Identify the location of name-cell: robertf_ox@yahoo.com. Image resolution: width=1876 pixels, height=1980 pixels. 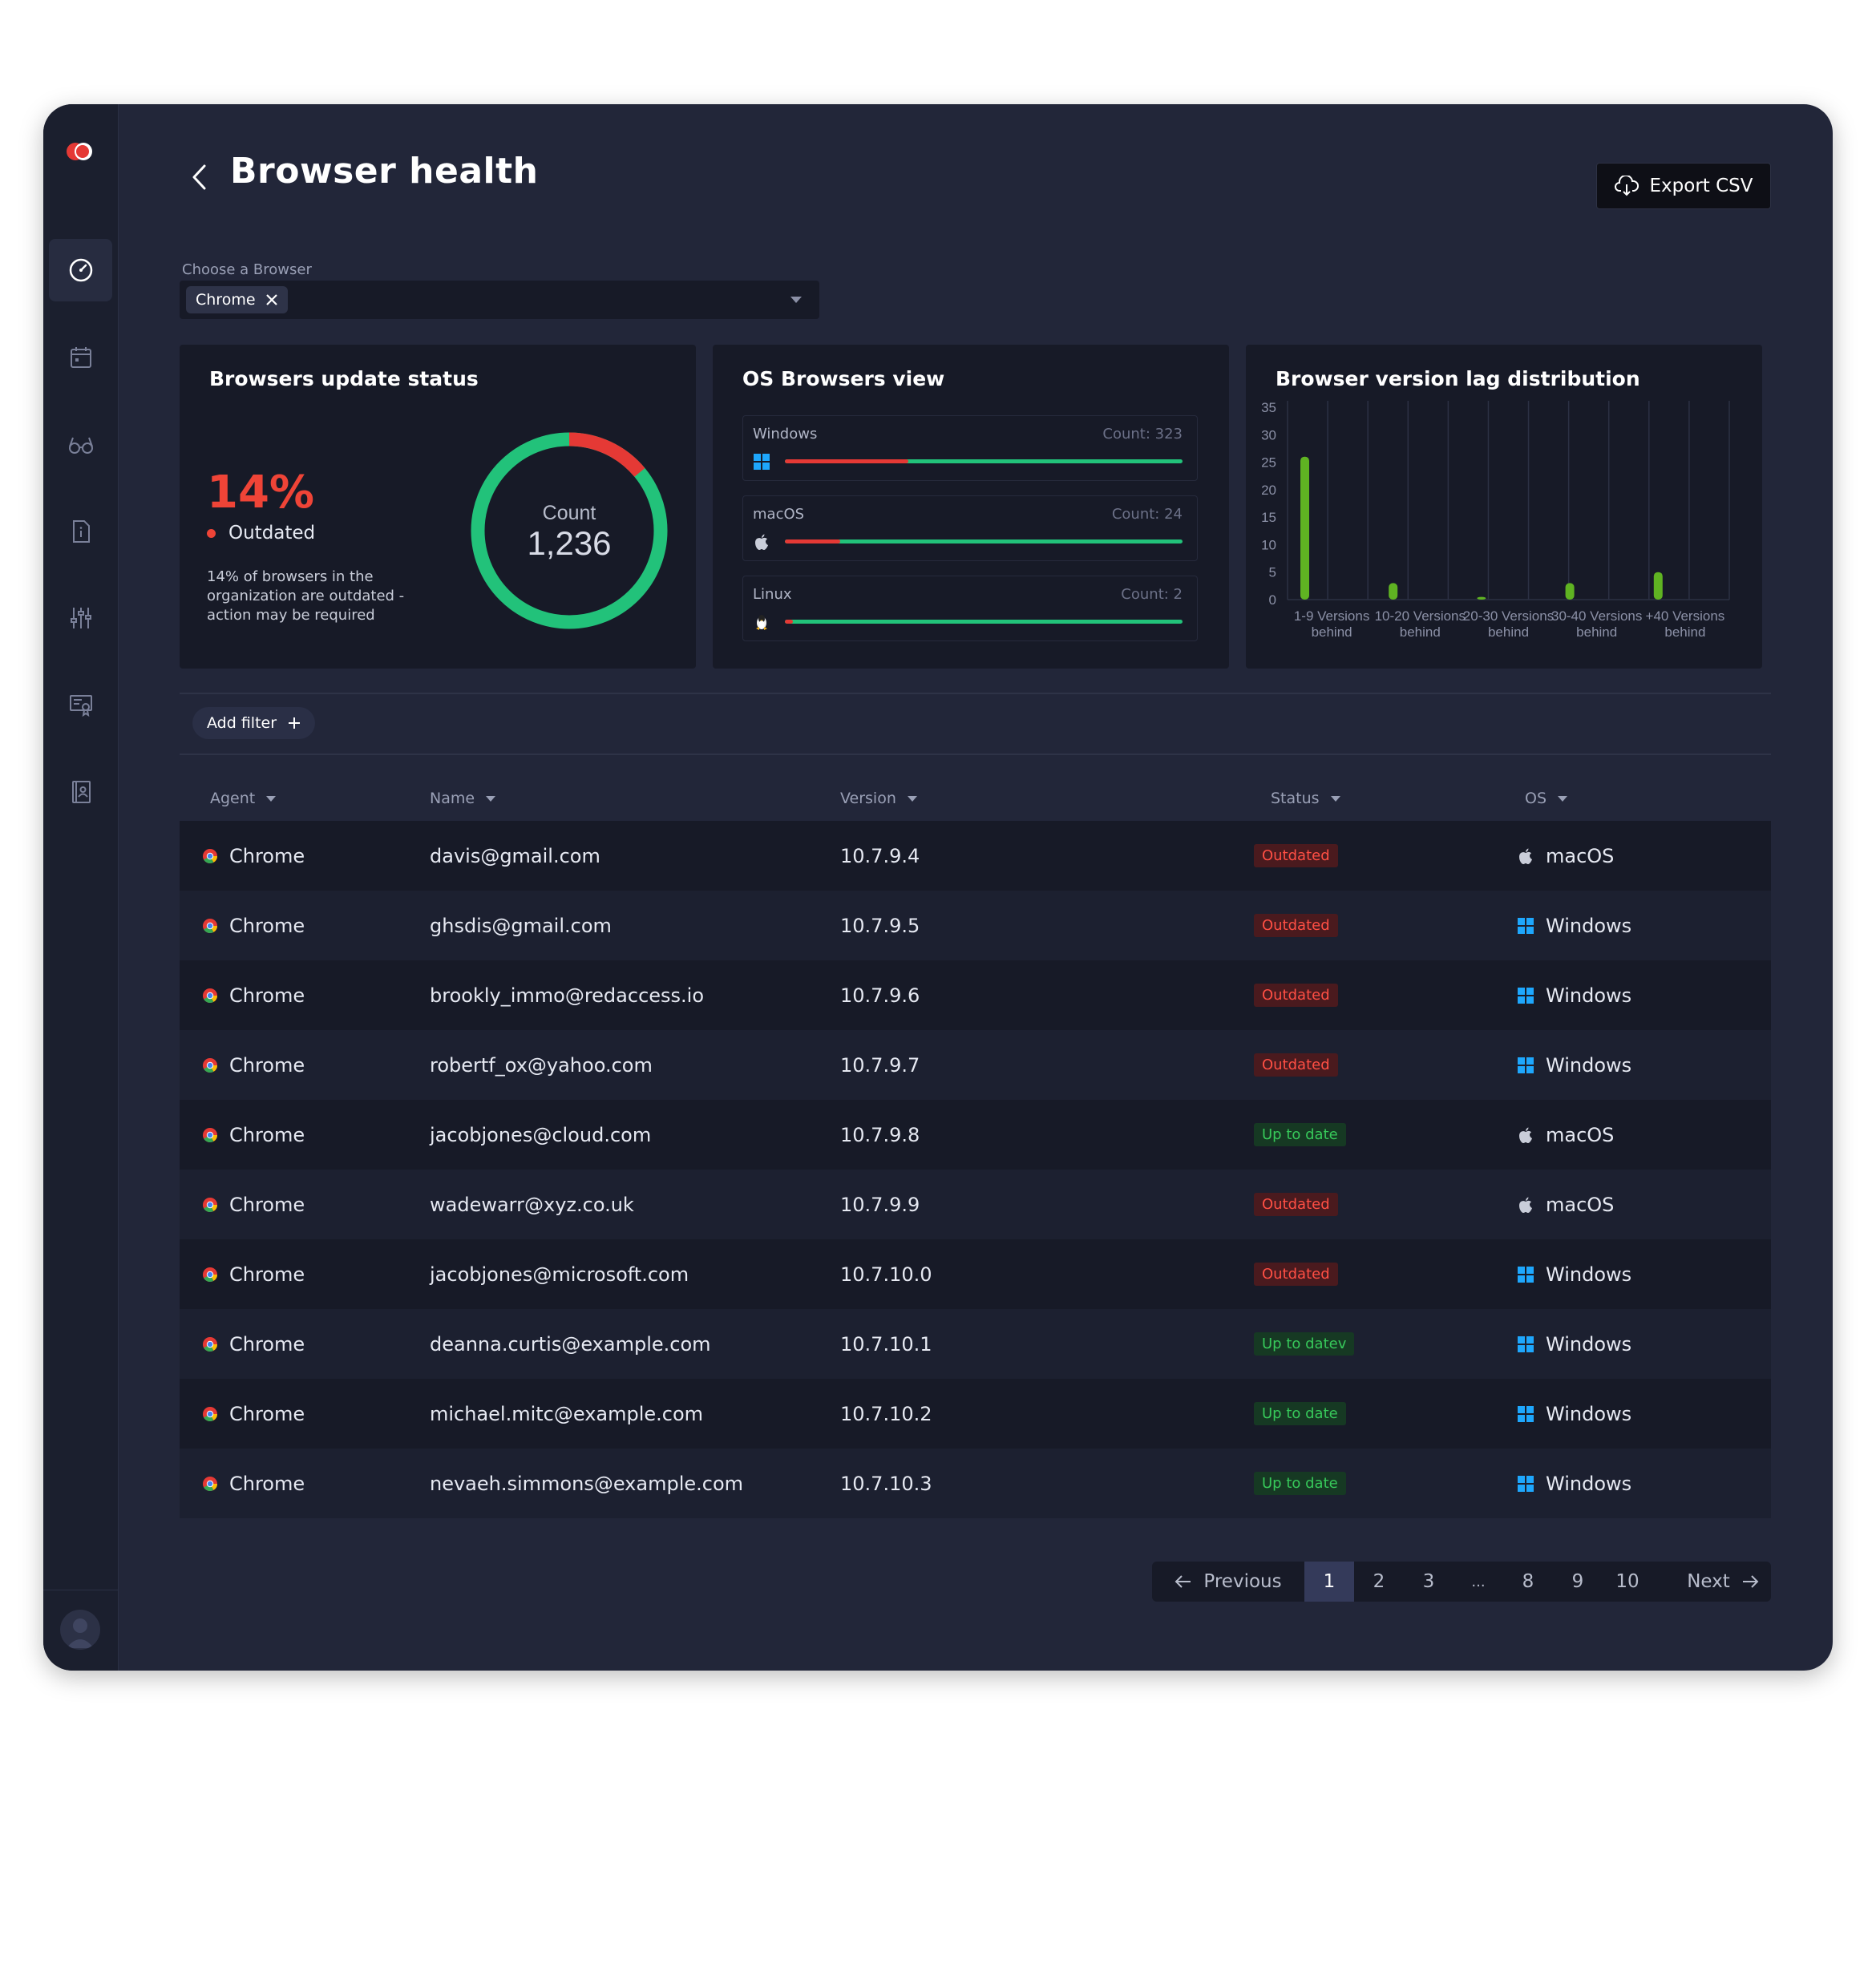
(541, 1065).